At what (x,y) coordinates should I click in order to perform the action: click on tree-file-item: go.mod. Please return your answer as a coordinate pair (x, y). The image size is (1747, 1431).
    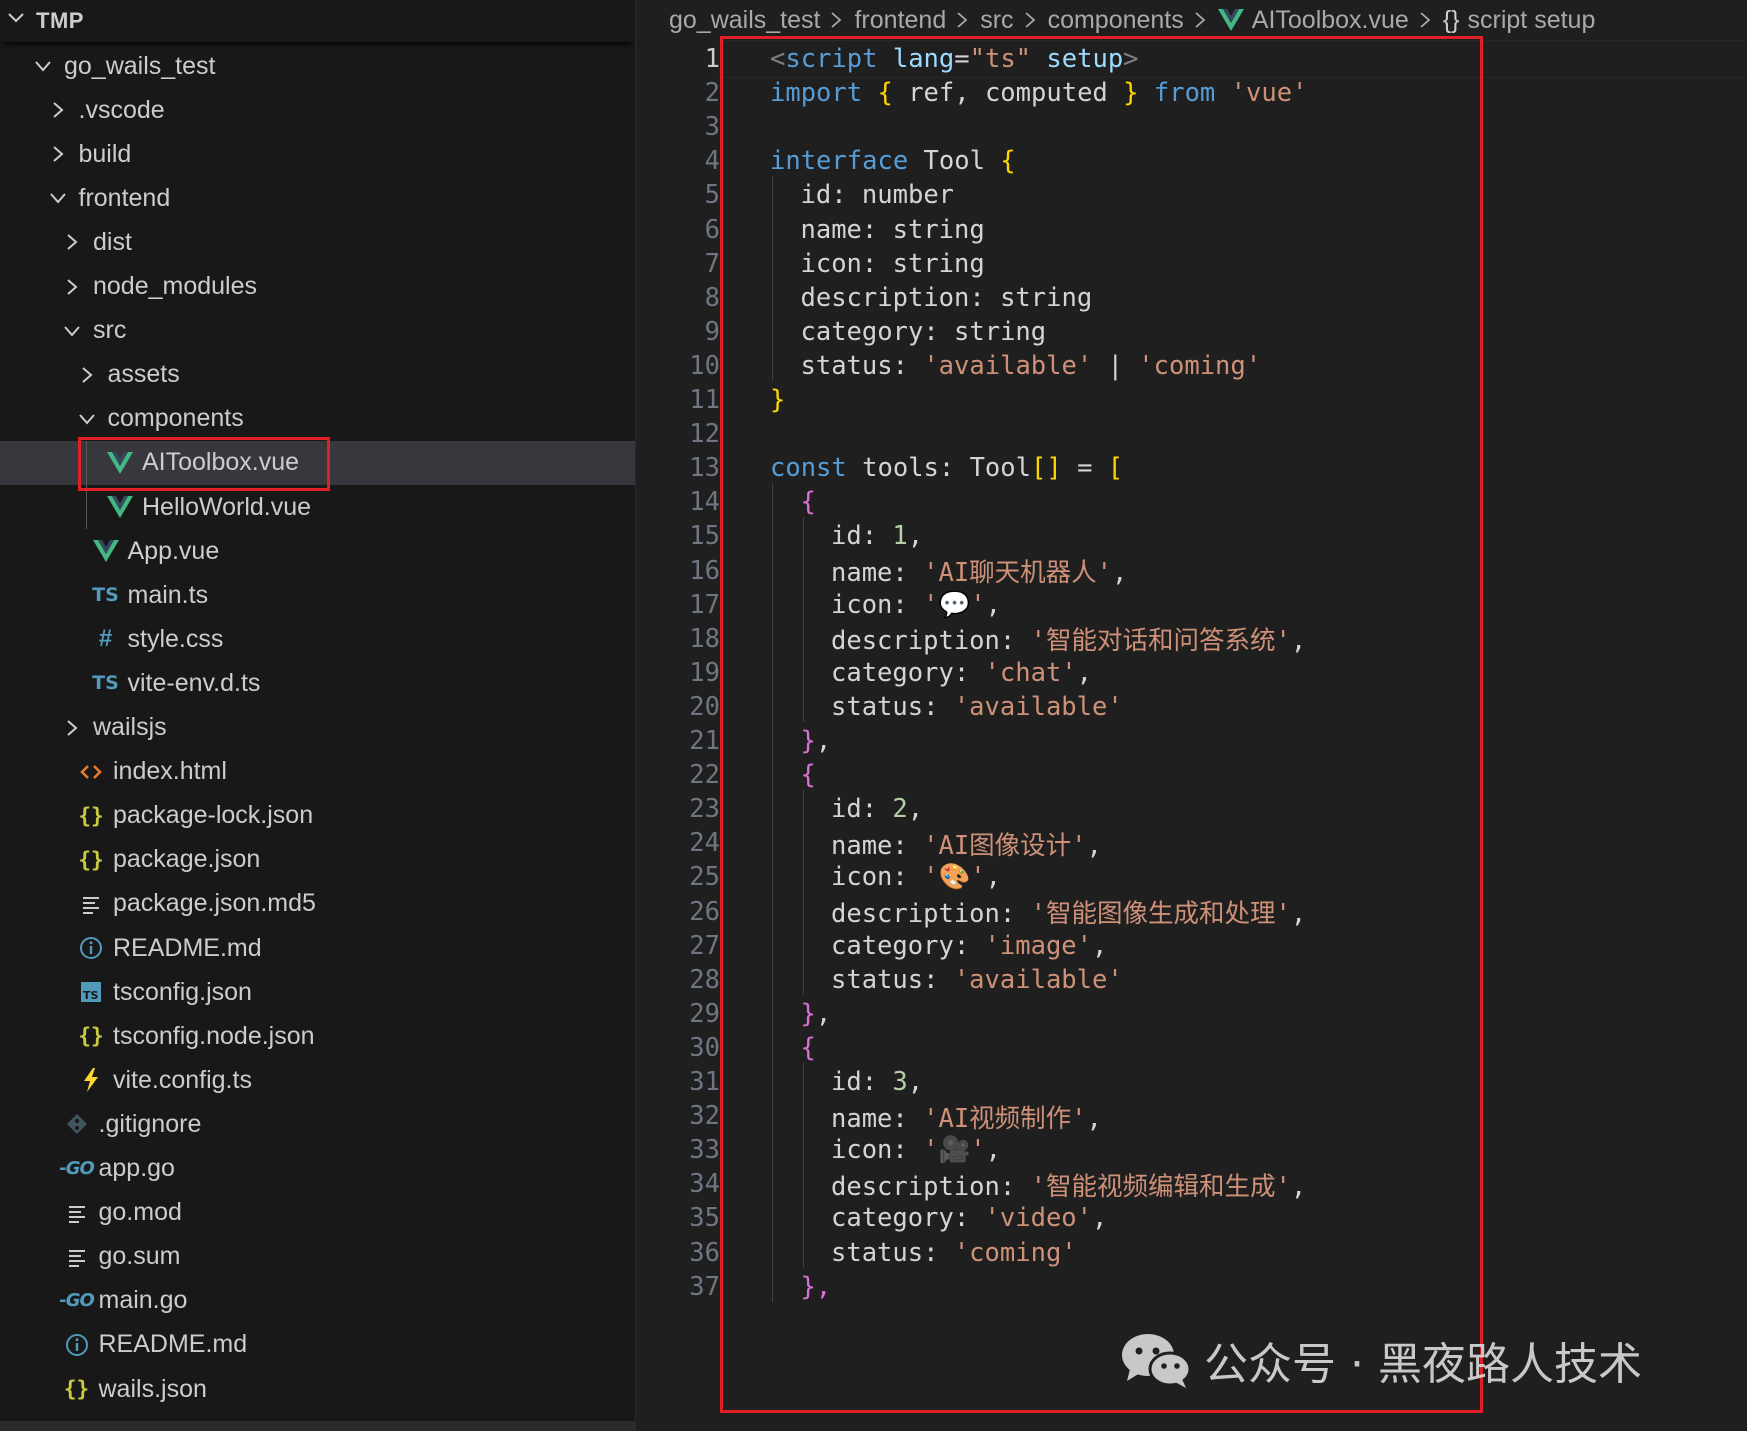
    Looking at the image, I should click on (317, 1213).